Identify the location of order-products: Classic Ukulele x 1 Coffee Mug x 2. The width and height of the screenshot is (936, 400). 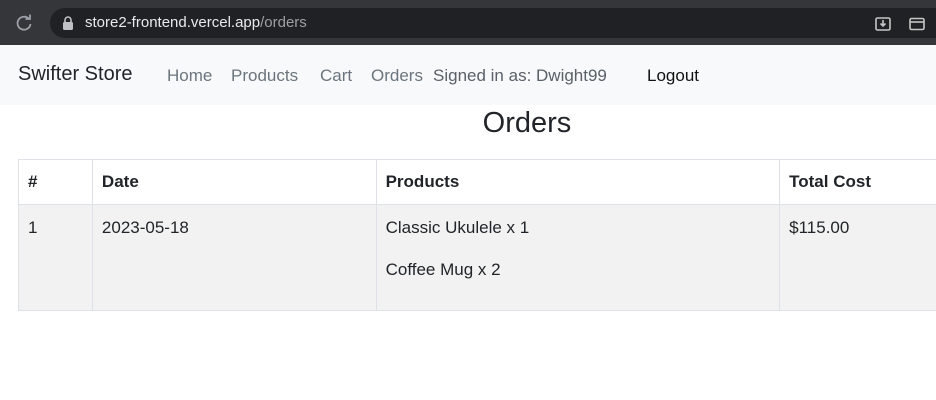
(578, 257).